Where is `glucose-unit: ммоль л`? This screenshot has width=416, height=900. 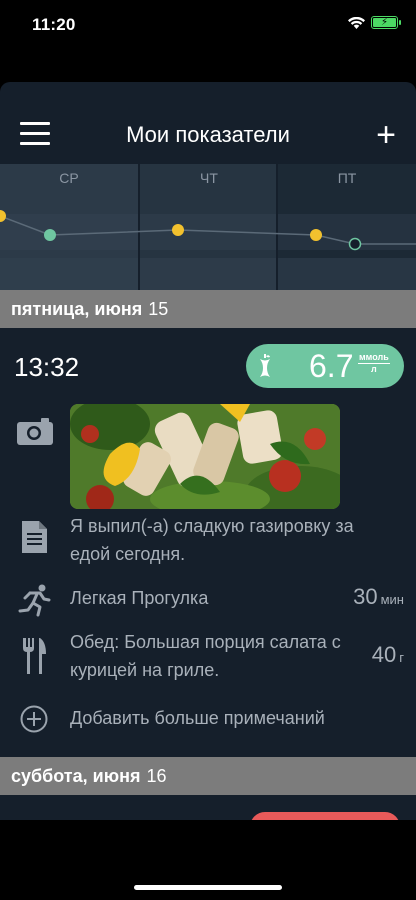 glucose-unit: ммоль л is located at coordinates (374, 364).